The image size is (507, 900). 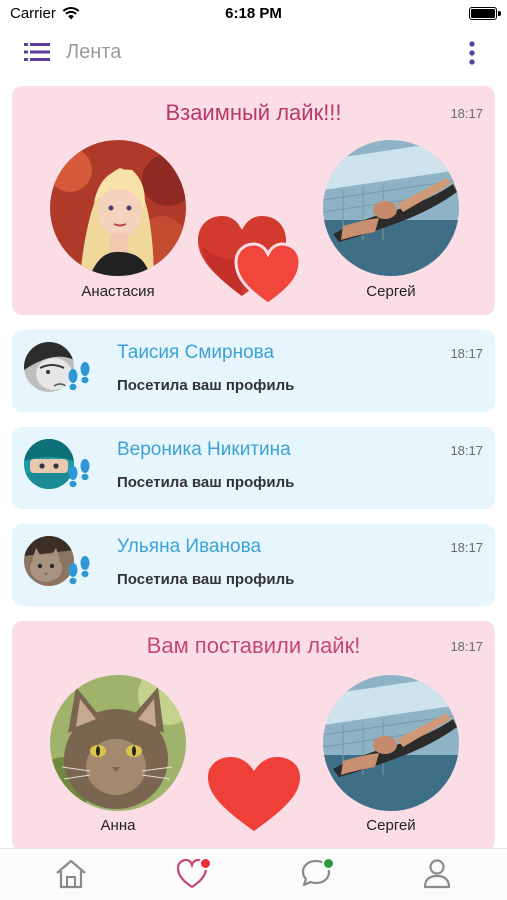 I want to click on double-heart-icon, so click(x=250, y=260).